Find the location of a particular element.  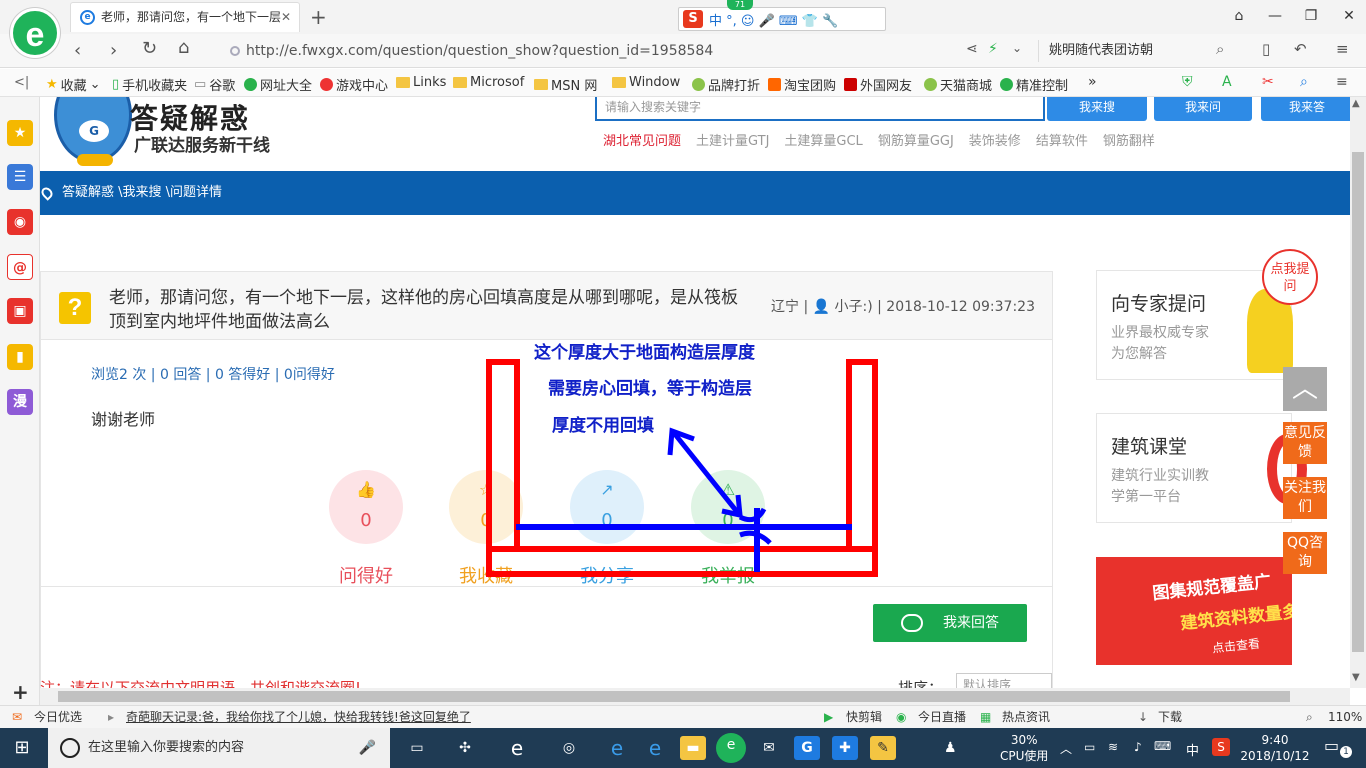

notes-app-icon: ✎ is located at coordinates (883, 748).